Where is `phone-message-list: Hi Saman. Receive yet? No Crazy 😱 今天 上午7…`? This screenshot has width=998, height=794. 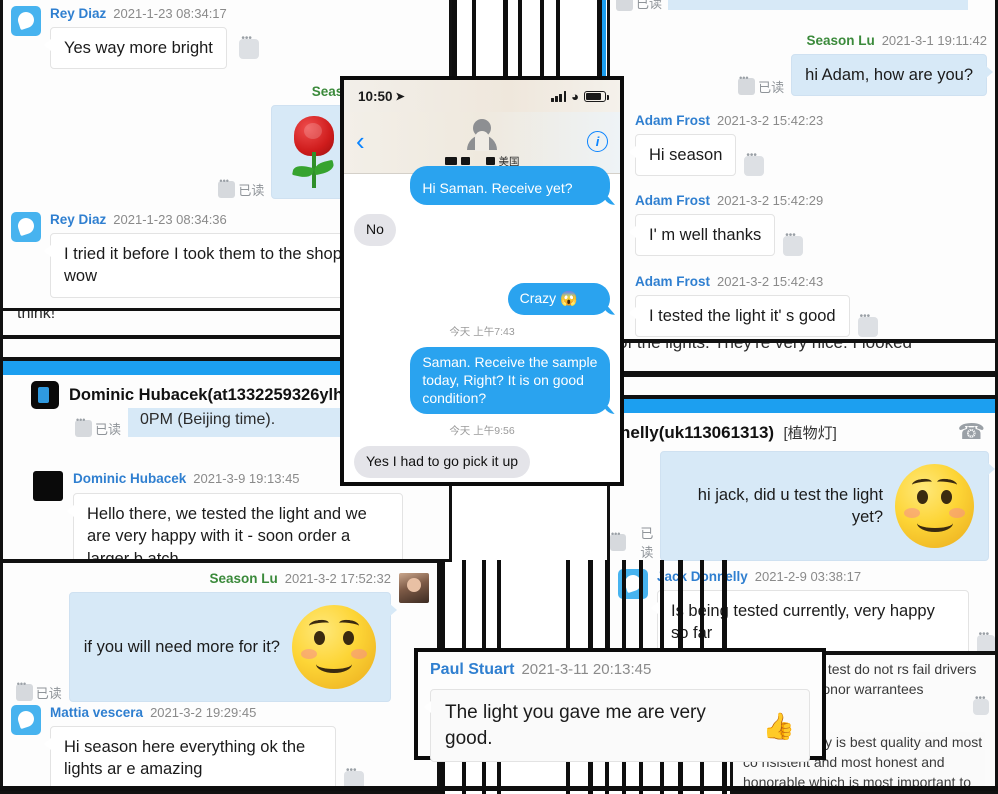
phone-message-list: Hi Saman. Receive yet? No Crazy 😱 今天 上午7… is located at coordinates (482, 323).